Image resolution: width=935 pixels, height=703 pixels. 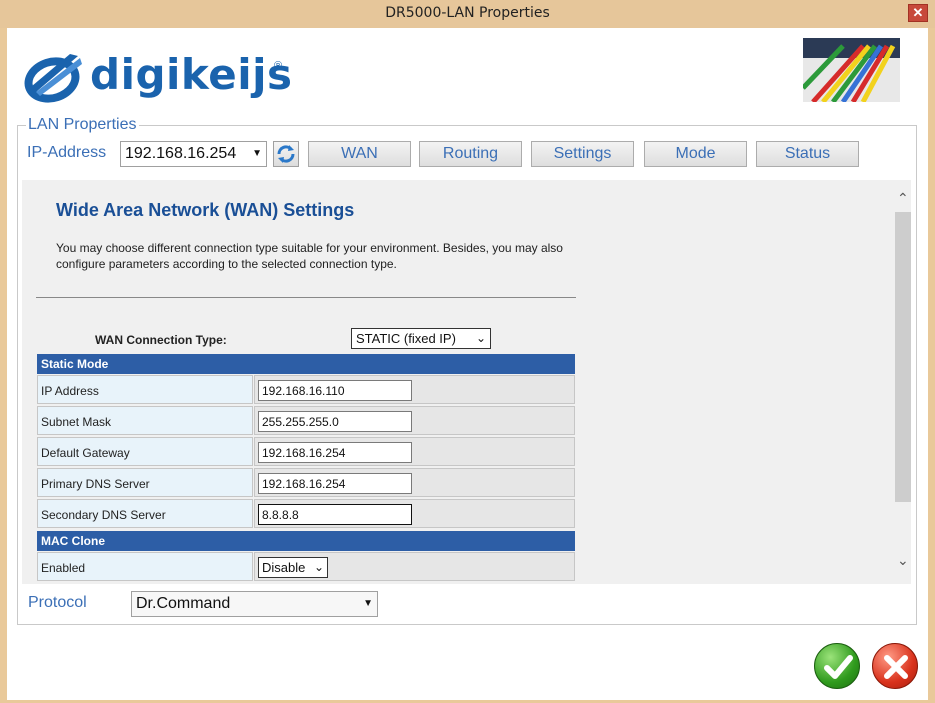 I want to click on refresh-button, so click(x=286, y=154).